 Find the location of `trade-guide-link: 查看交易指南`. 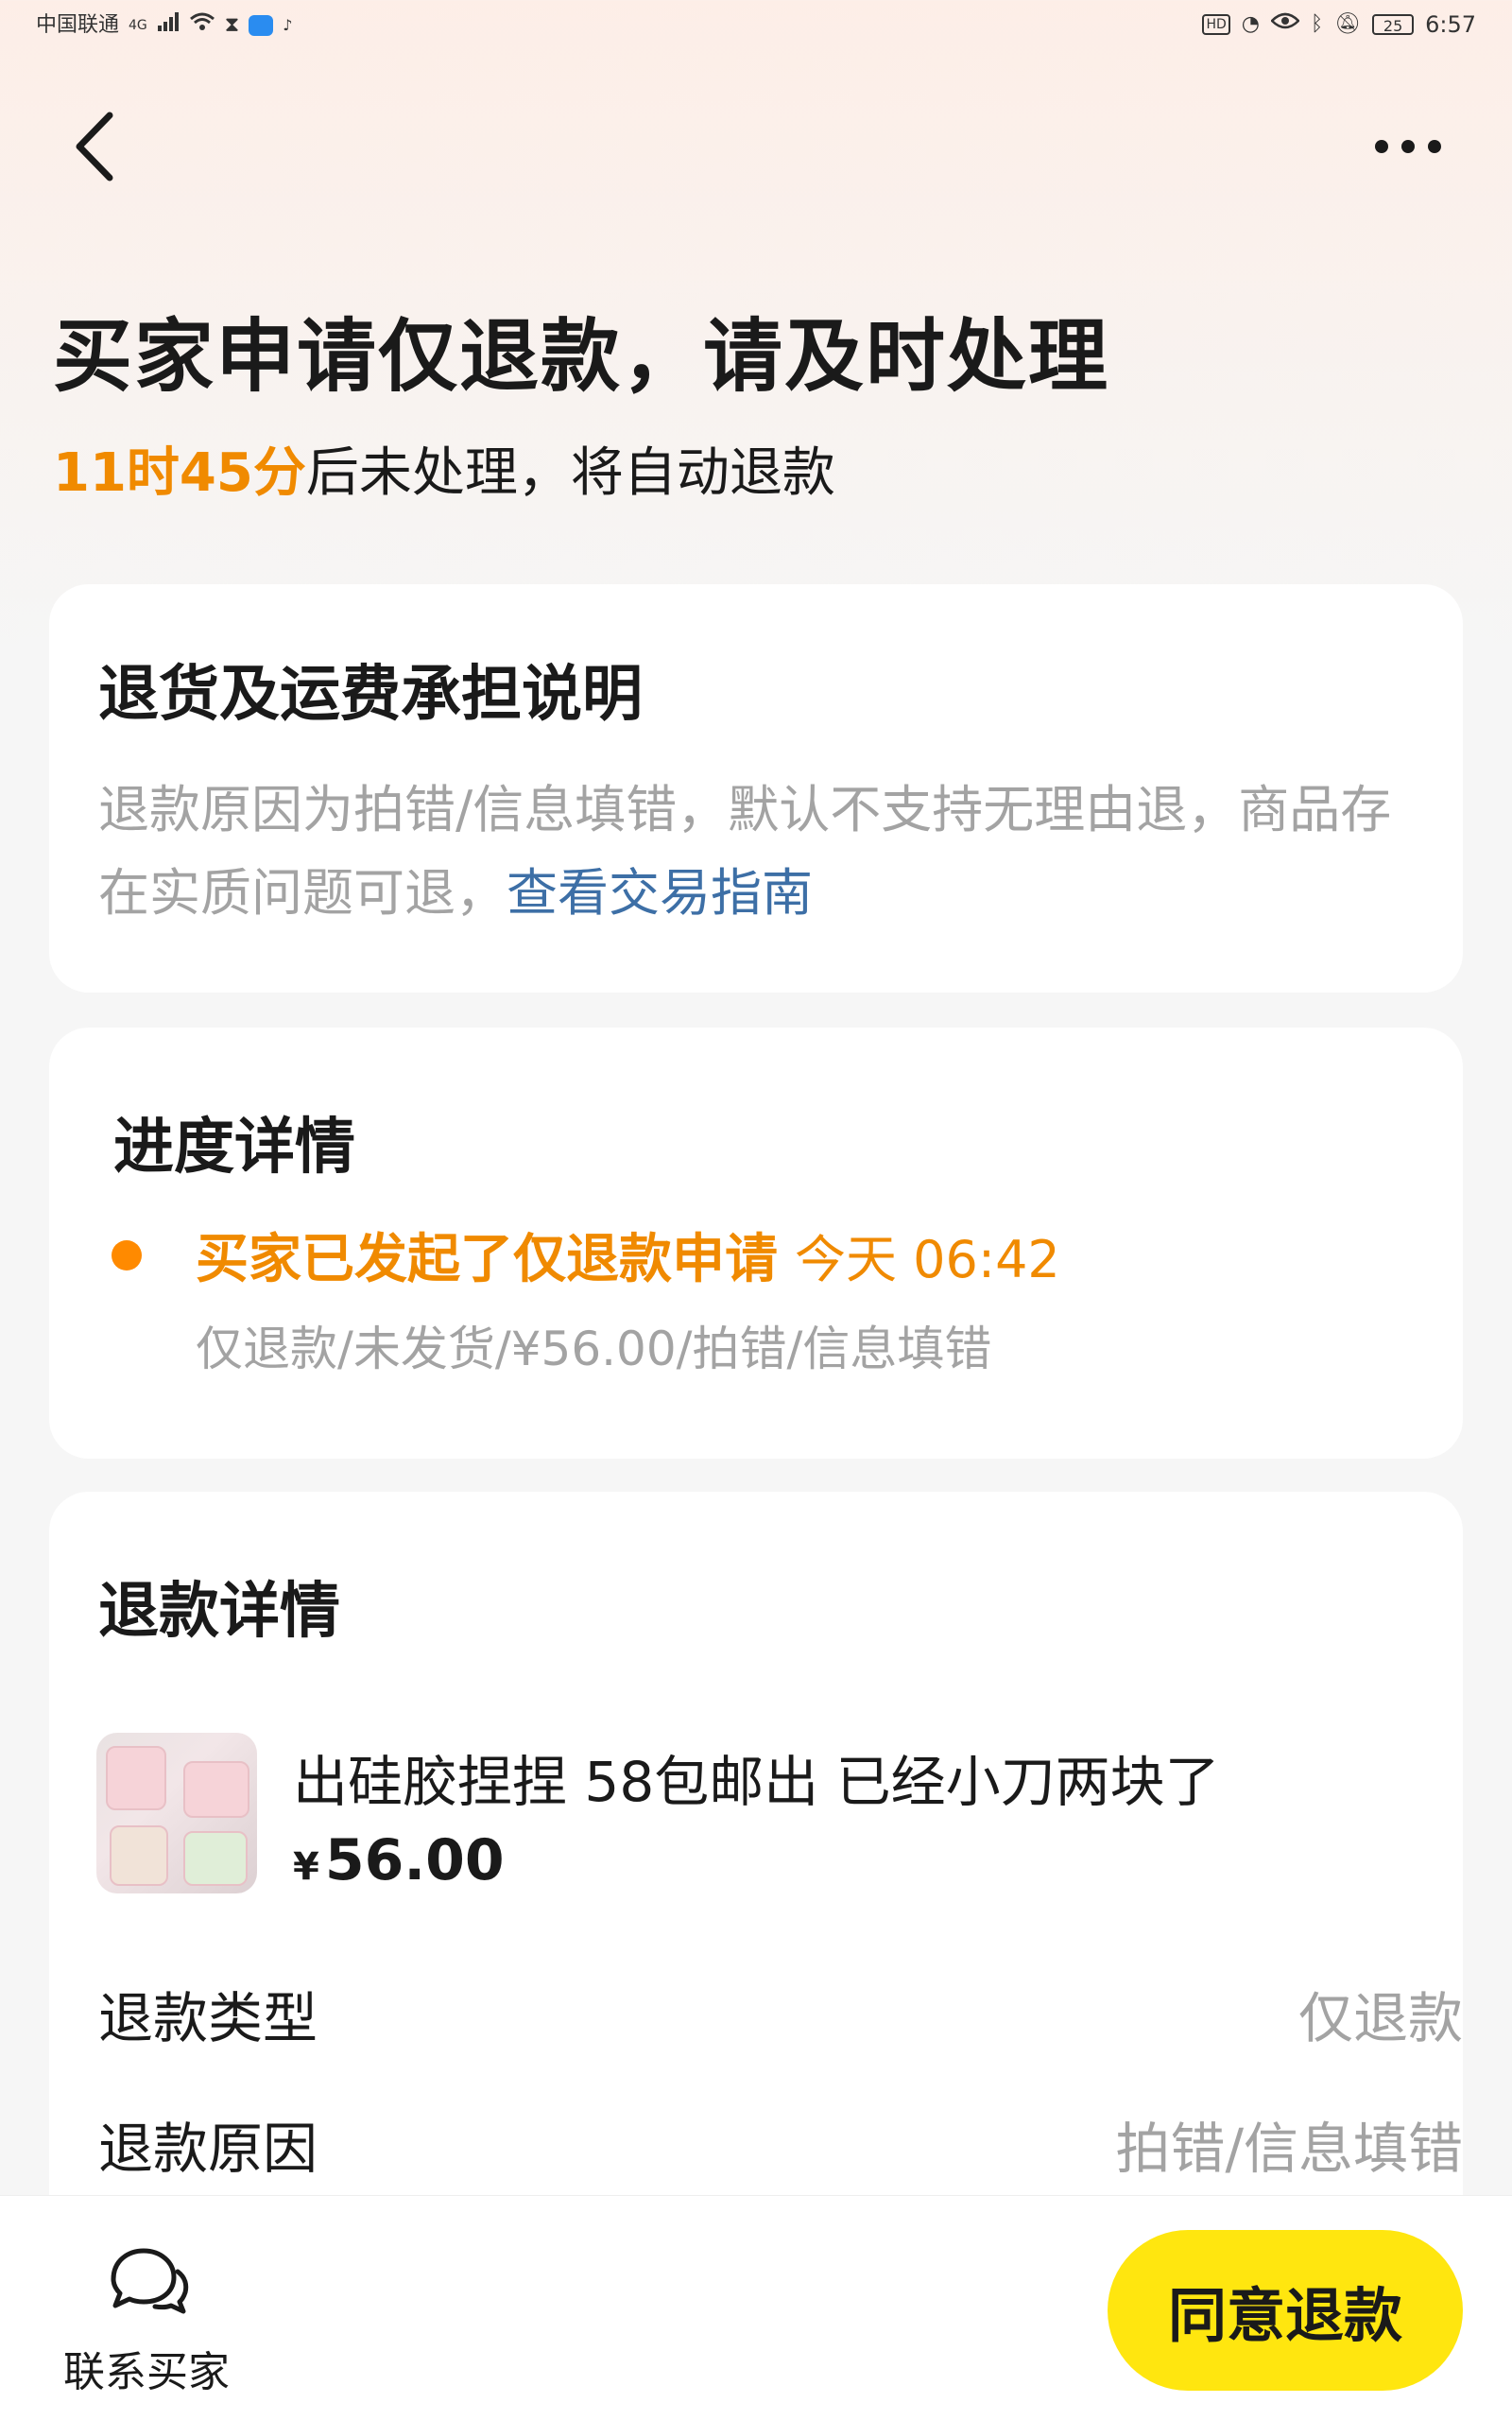

trade-guide-link: 查看交易指南 is located at coordinates (660, 893).